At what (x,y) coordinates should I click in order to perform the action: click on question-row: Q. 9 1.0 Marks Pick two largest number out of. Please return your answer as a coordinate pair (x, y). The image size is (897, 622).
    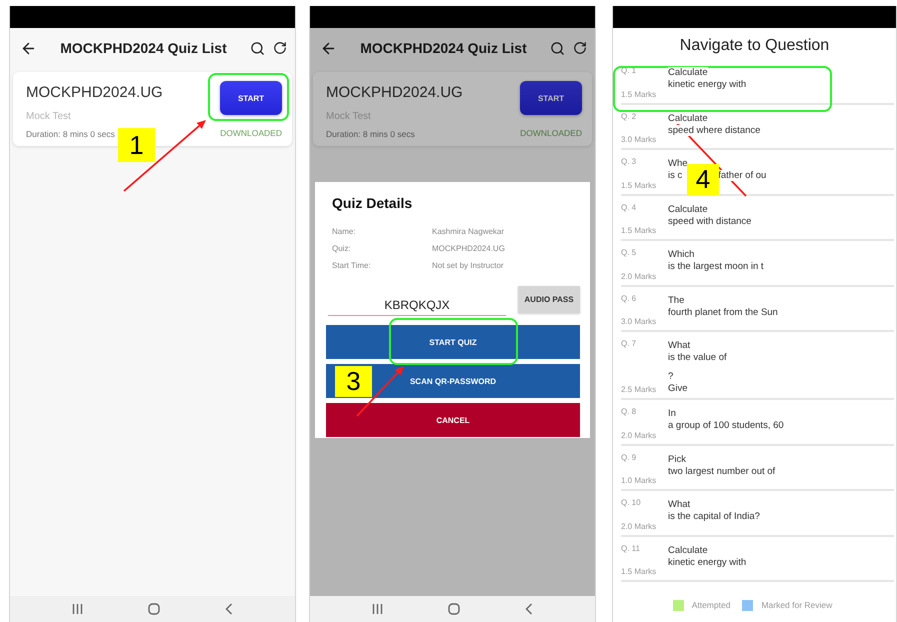
    Looking at the image, I should click on (757, 468).